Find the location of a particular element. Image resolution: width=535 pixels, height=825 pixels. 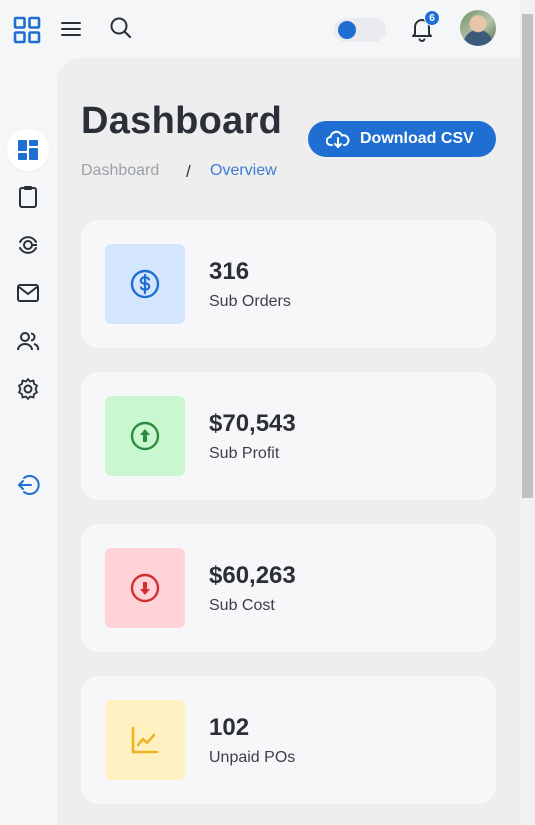

grid-icon is located at coordinates (27, 30).